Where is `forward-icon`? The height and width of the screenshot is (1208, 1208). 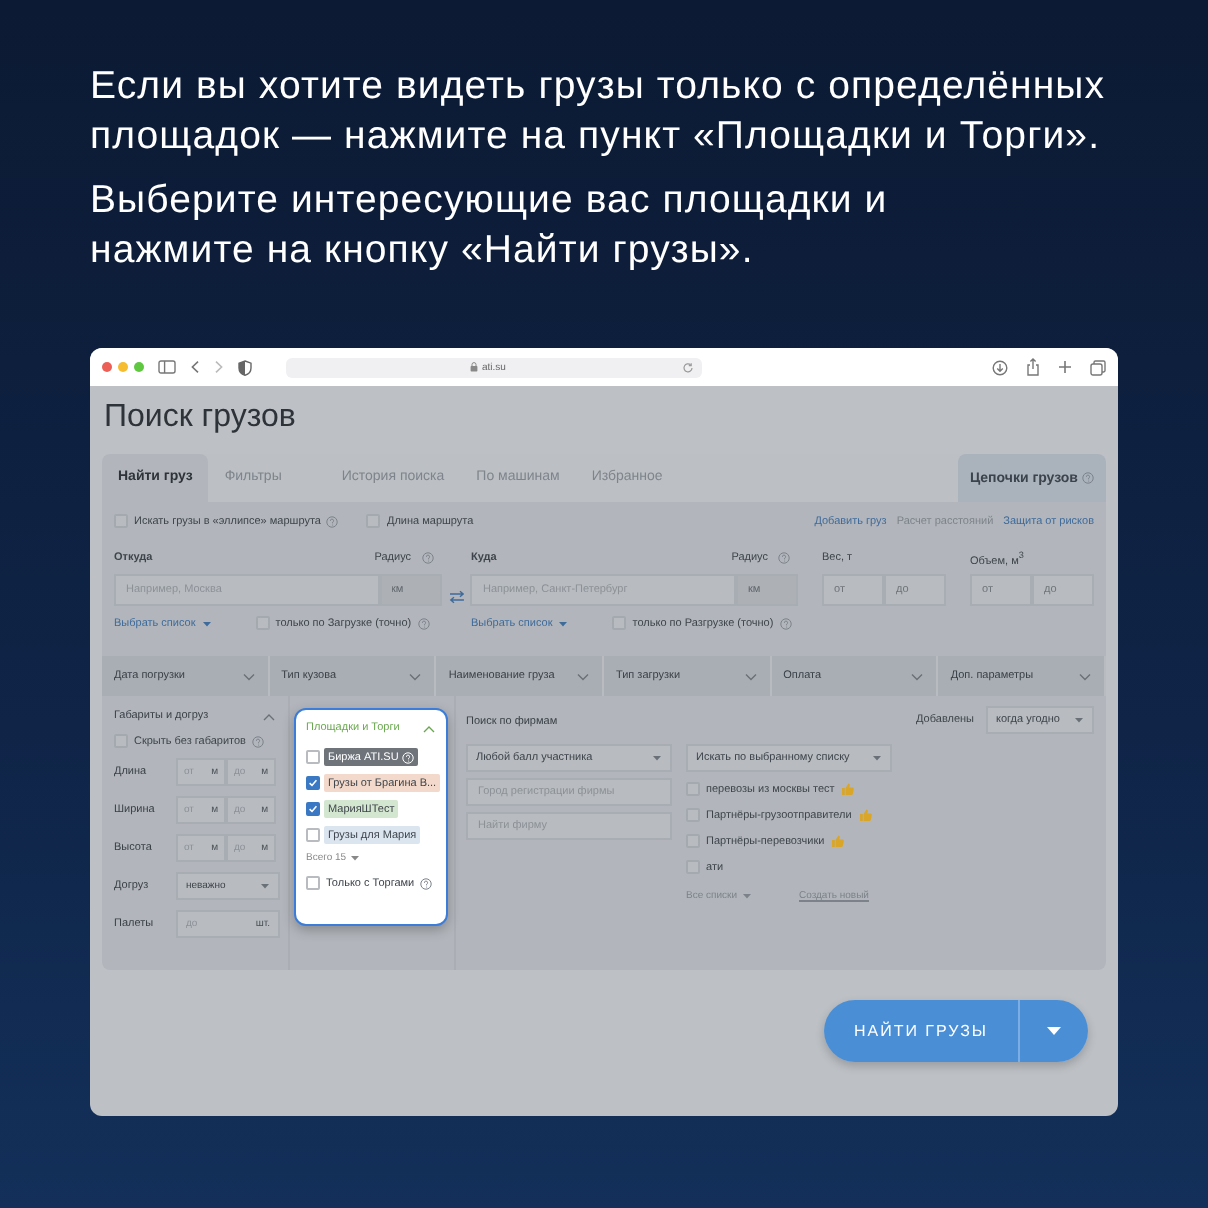 forward-icon is located at coordinates (219, 367).